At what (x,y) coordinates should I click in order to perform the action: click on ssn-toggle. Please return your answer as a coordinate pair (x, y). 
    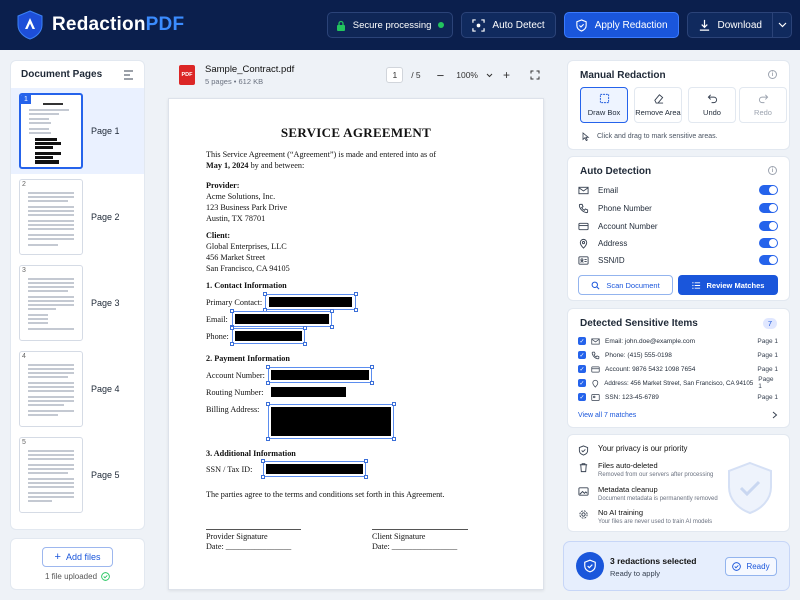
    Looking at the image, I should click on (768, 260).